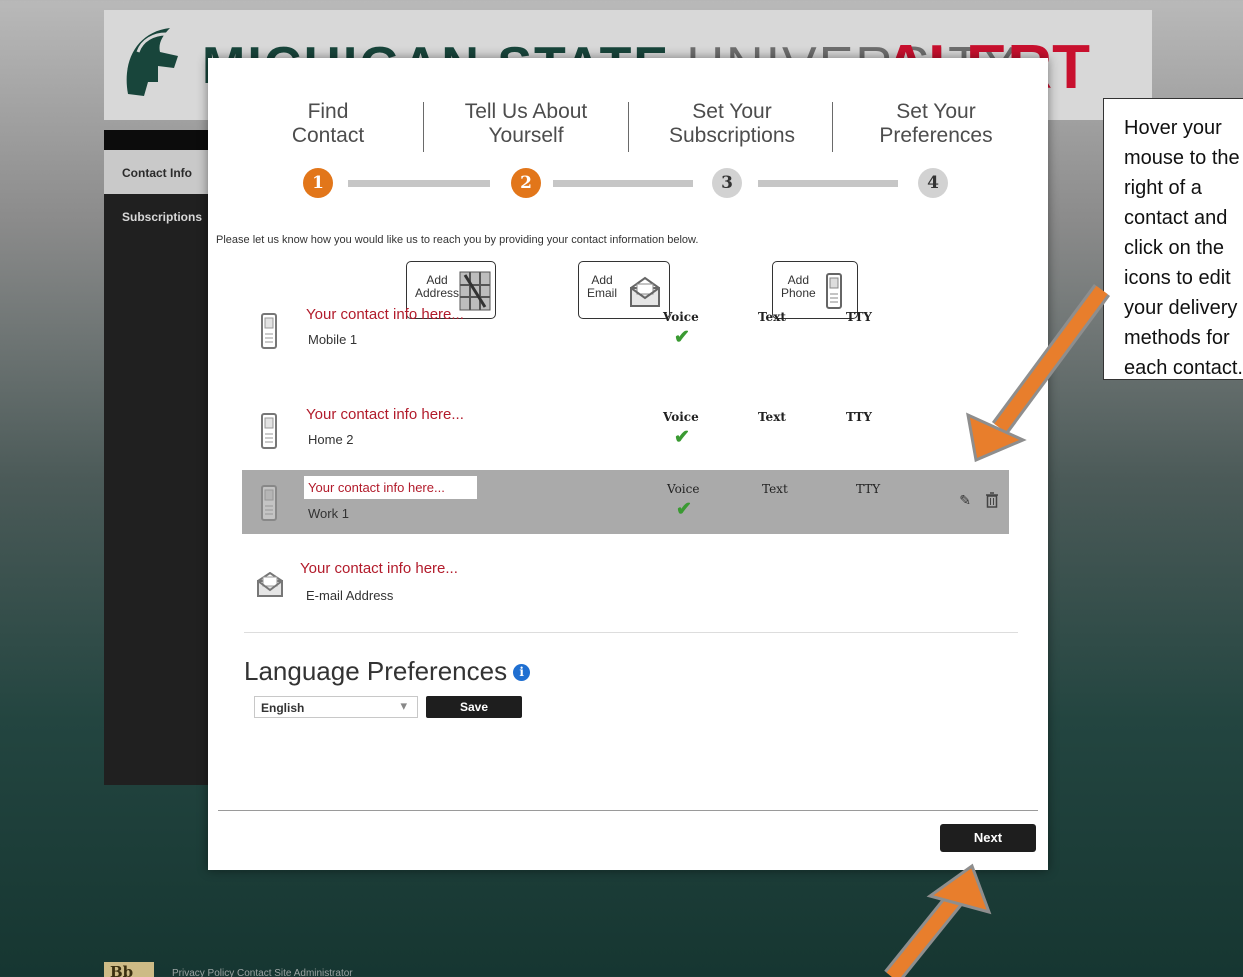 The width and height of the screenshot is (1243, 977). Describe the element at coordinates (1038, 373) in the screenshot. I see `arrow-to-row-actions-icon` at that location.